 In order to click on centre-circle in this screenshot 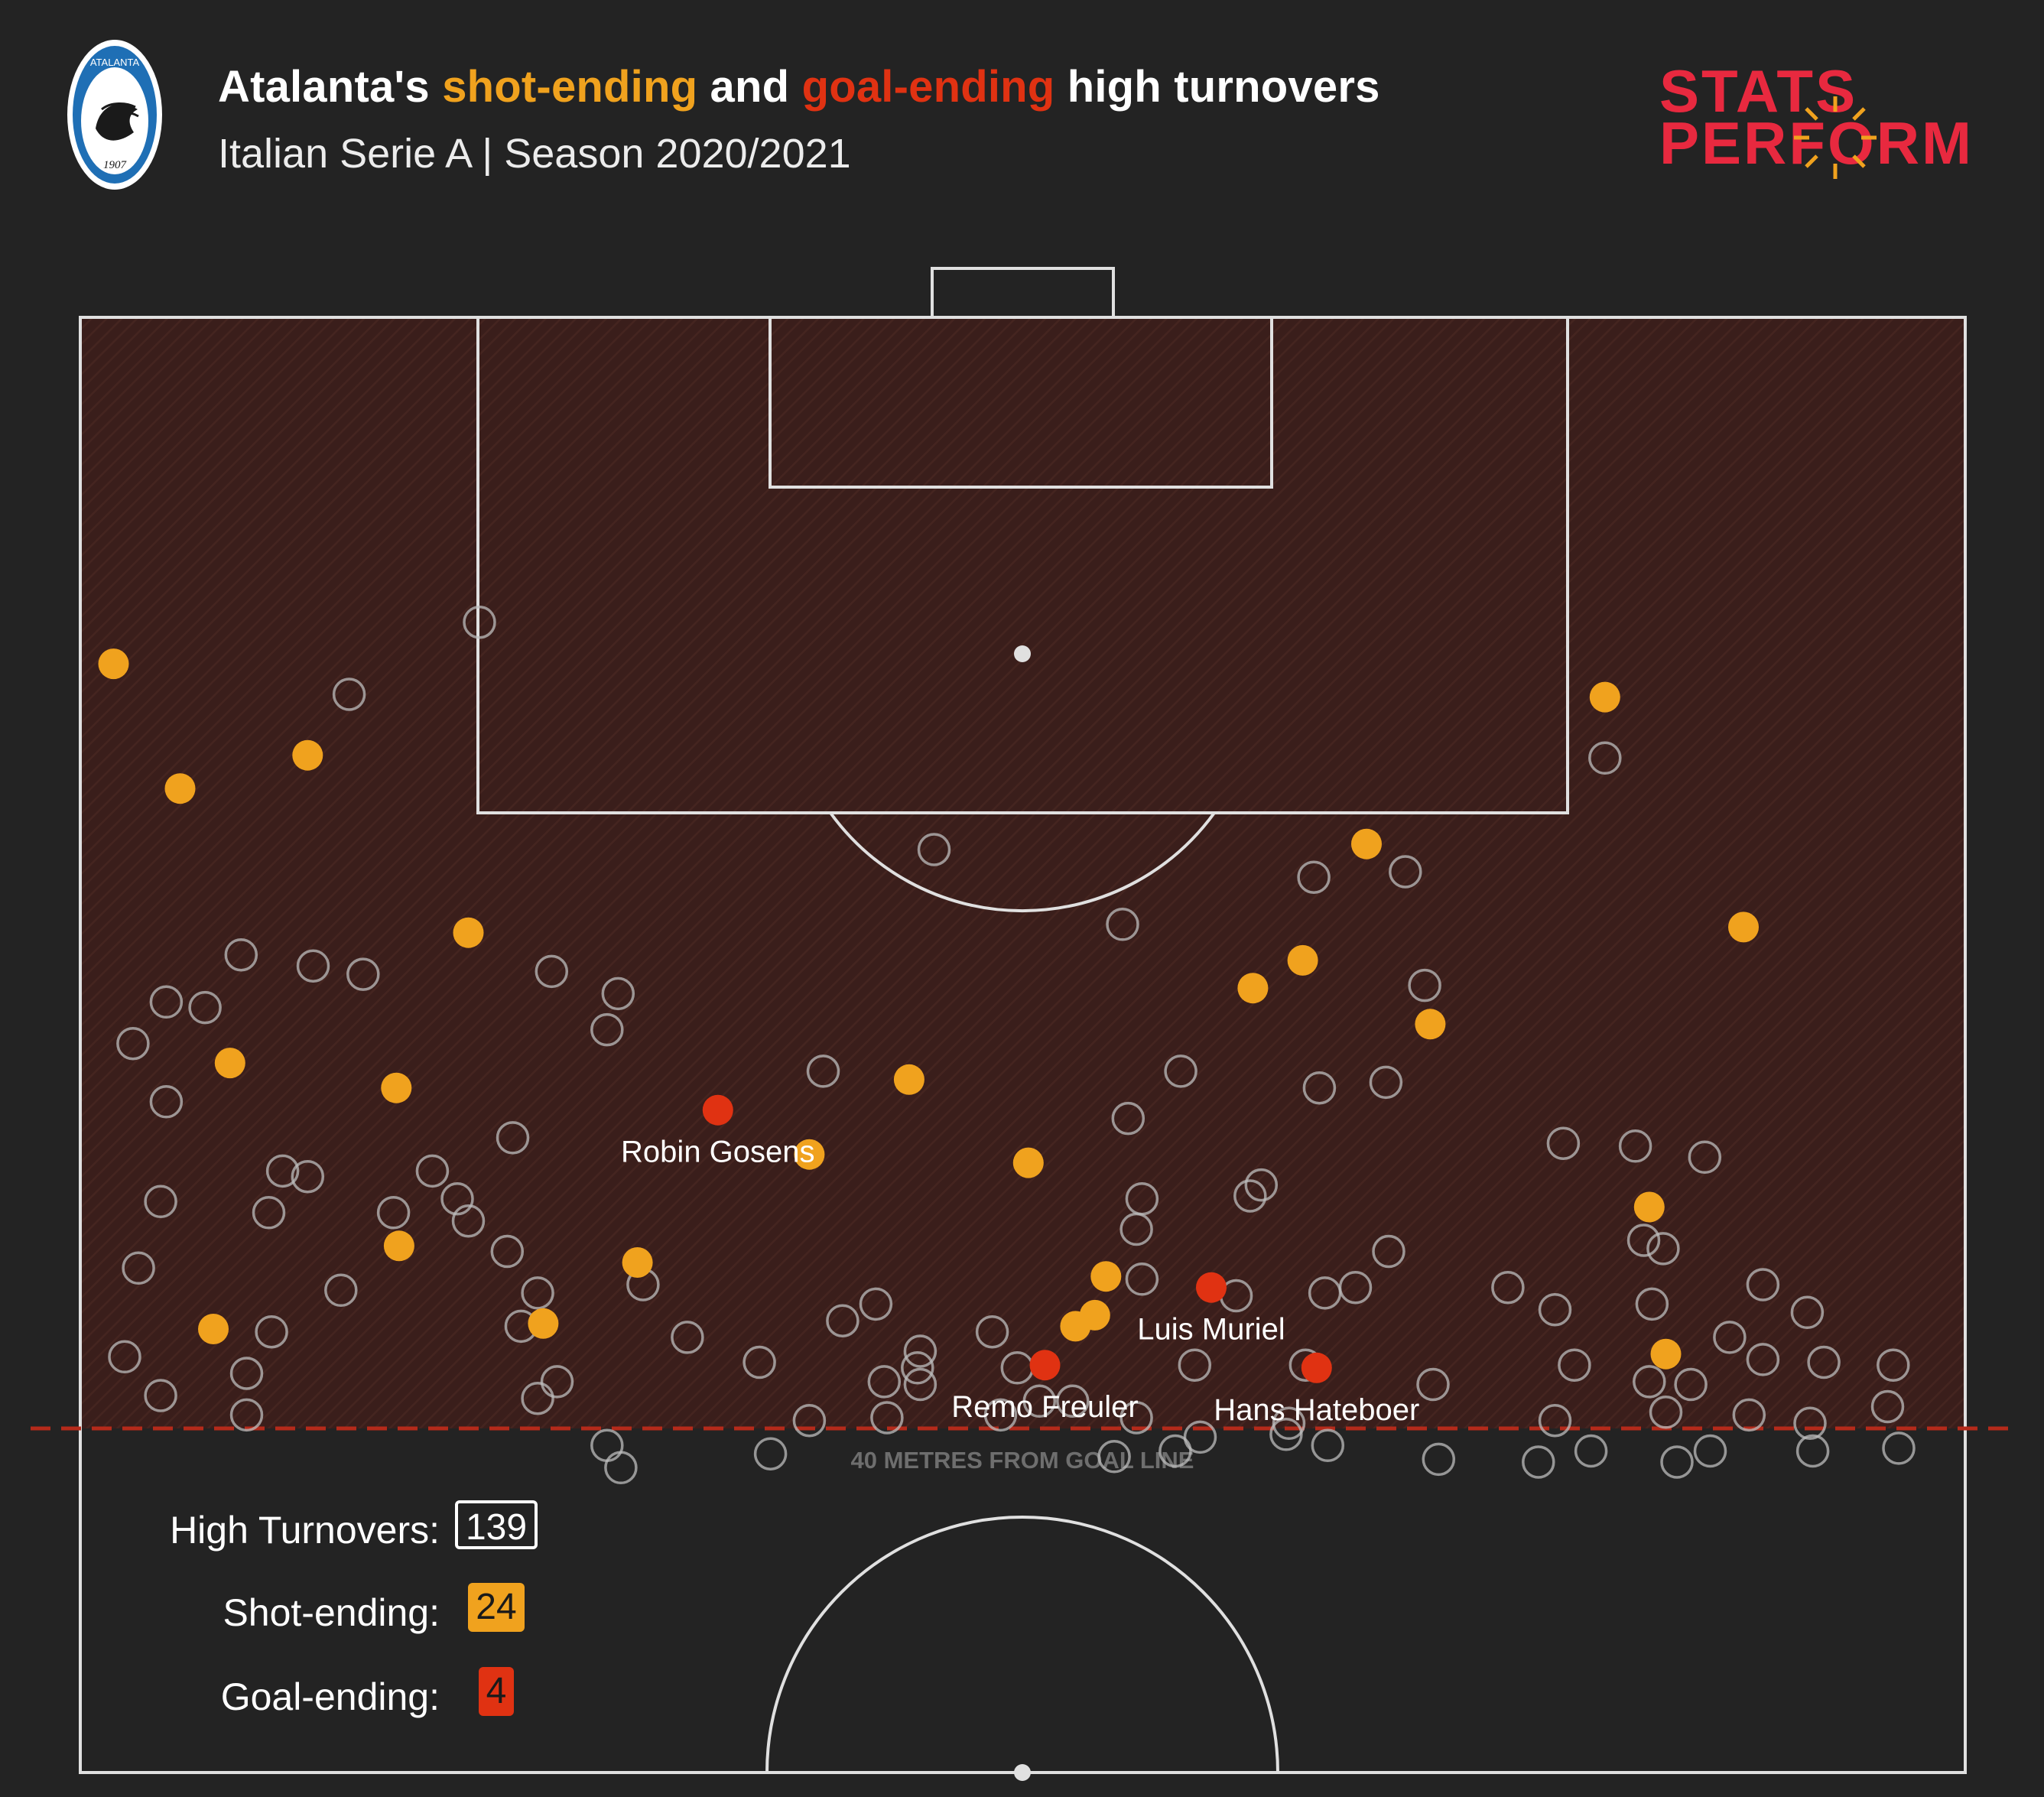, I will do `click(1022, 1644)`.